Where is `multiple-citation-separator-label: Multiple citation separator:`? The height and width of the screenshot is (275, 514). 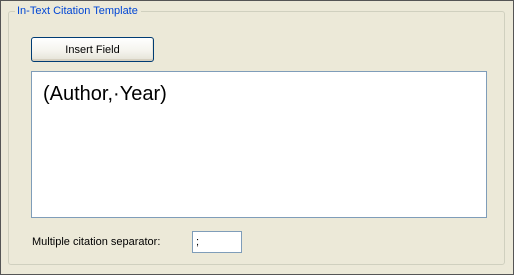 multiple-citation-separator-label: Multiple citation separator: is located at coordinates (96, 242).